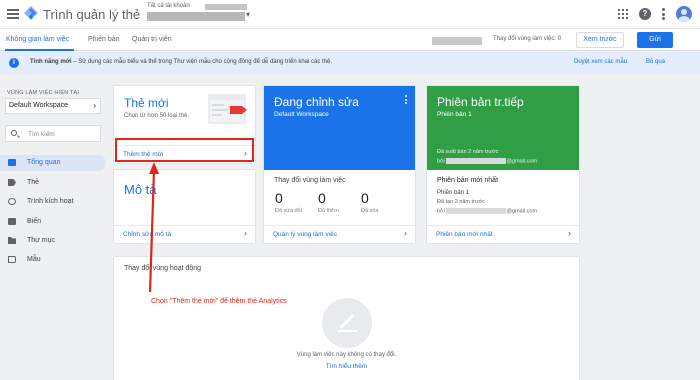 This screenshot has height=380, width=700. I want to click on stat-modified: 0 Đã sửa đổi, so click(295, 202).